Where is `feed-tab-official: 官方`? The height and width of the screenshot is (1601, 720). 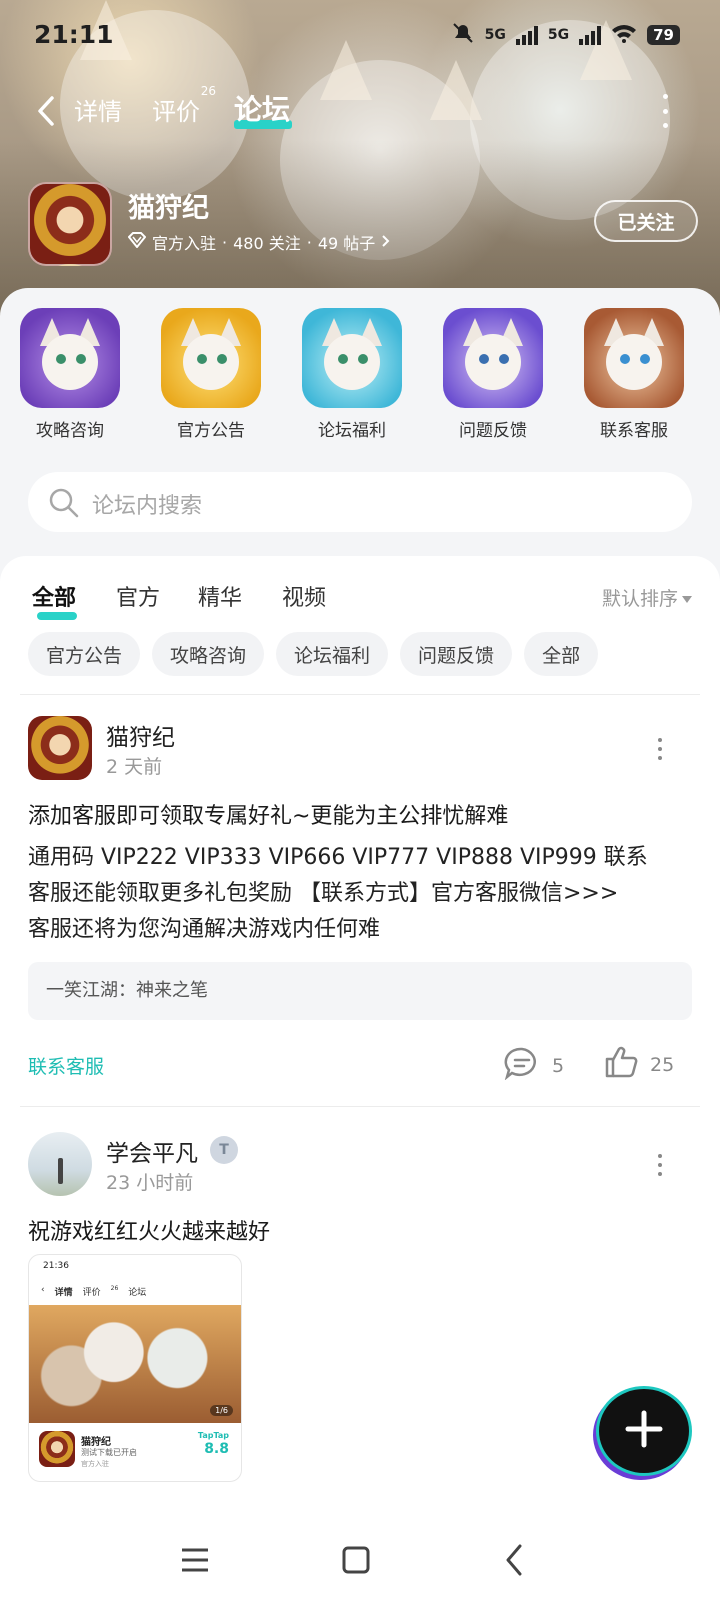 feed-tab-official: 官方 is located at coordinates (138, 596).